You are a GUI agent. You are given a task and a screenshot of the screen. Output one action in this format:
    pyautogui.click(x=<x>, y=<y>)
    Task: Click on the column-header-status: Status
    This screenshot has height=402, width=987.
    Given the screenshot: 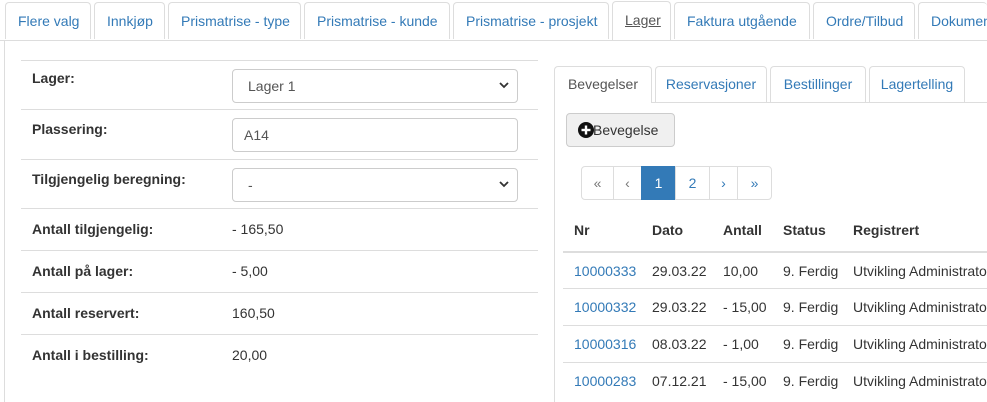 What is the action you would take?
    pyautogui.click(x=804, y=230)
    